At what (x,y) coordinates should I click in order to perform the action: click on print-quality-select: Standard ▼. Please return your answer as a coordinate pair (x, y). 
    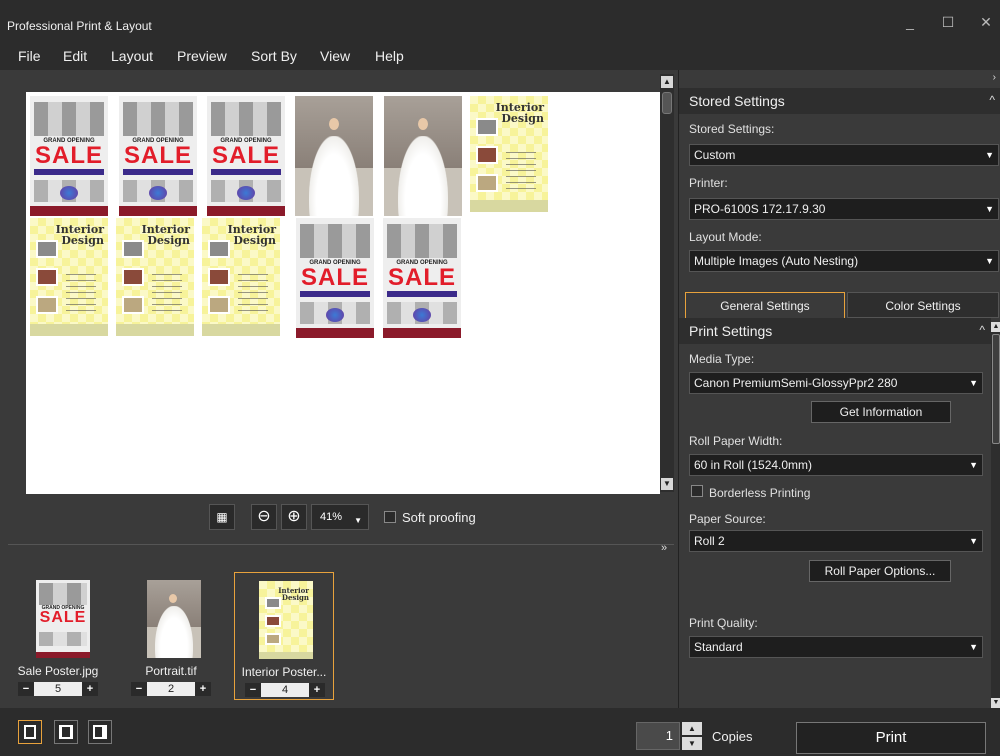
    Looking at the image, I should click on (836, 647).